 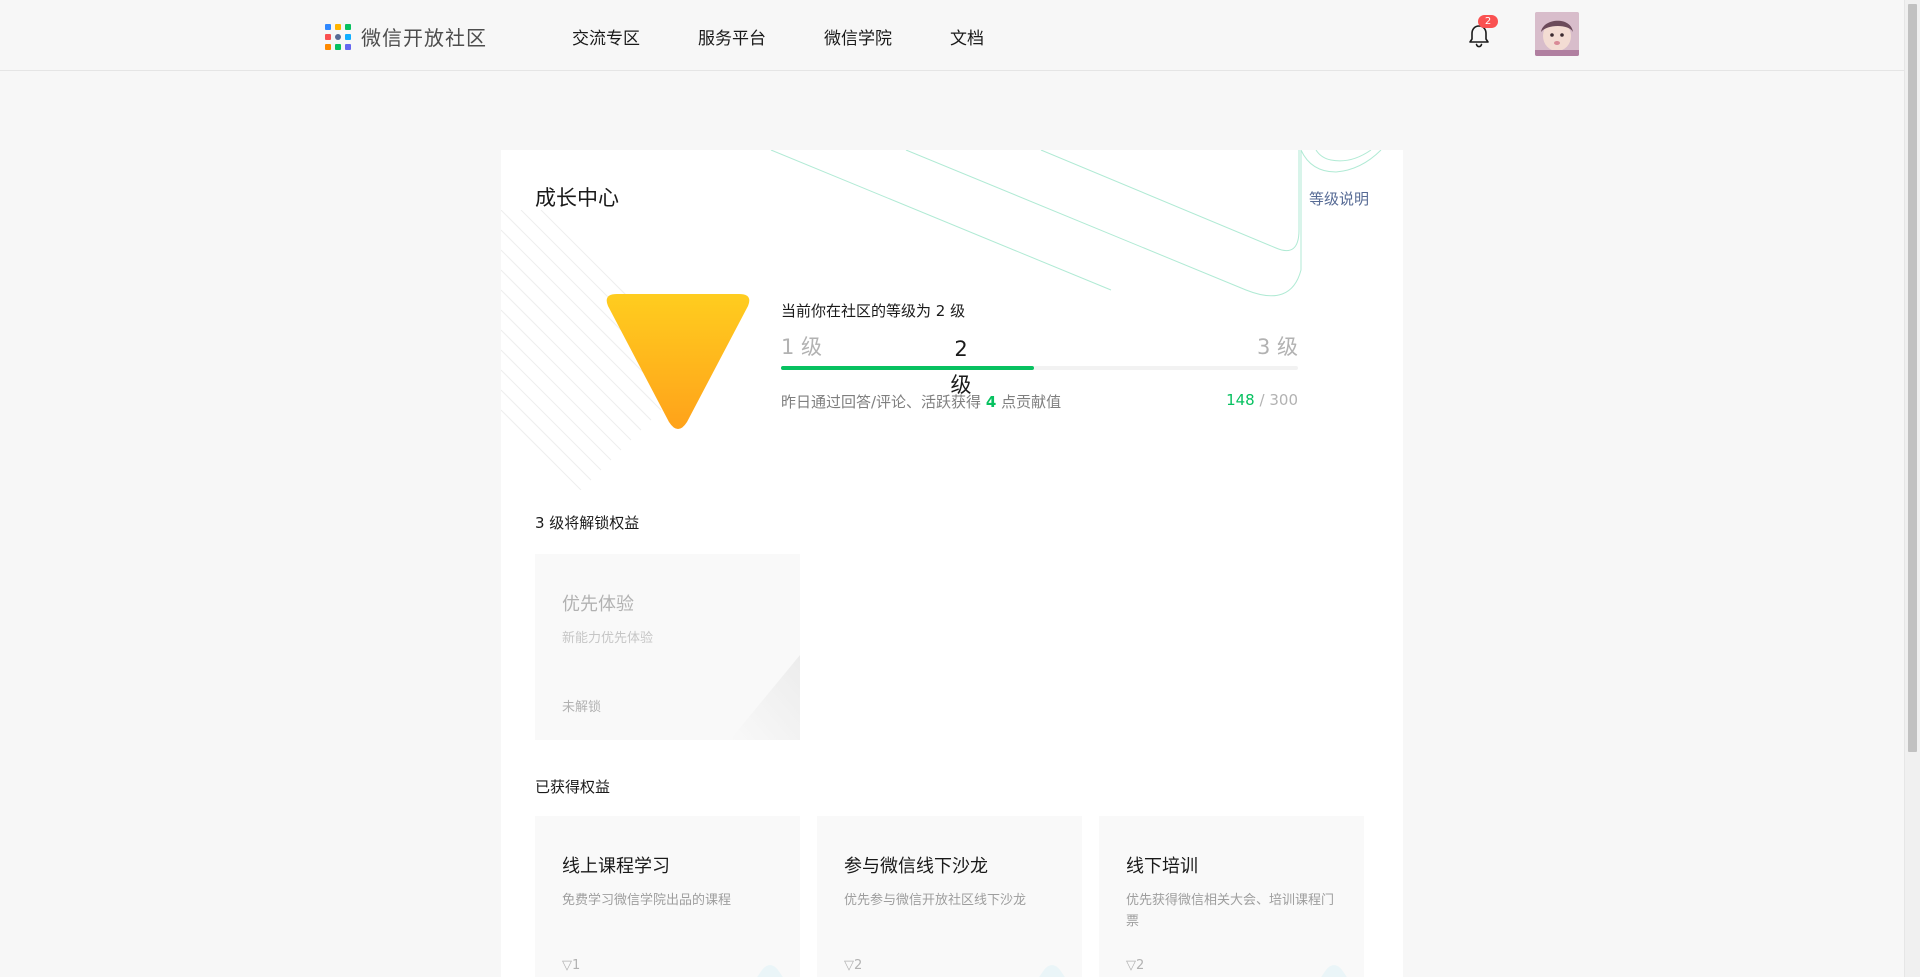 What do you see at coordinates (616, 866) in the screenshot?
I see `perk-name: 线上课程学习` at bounding box center [616, 866].